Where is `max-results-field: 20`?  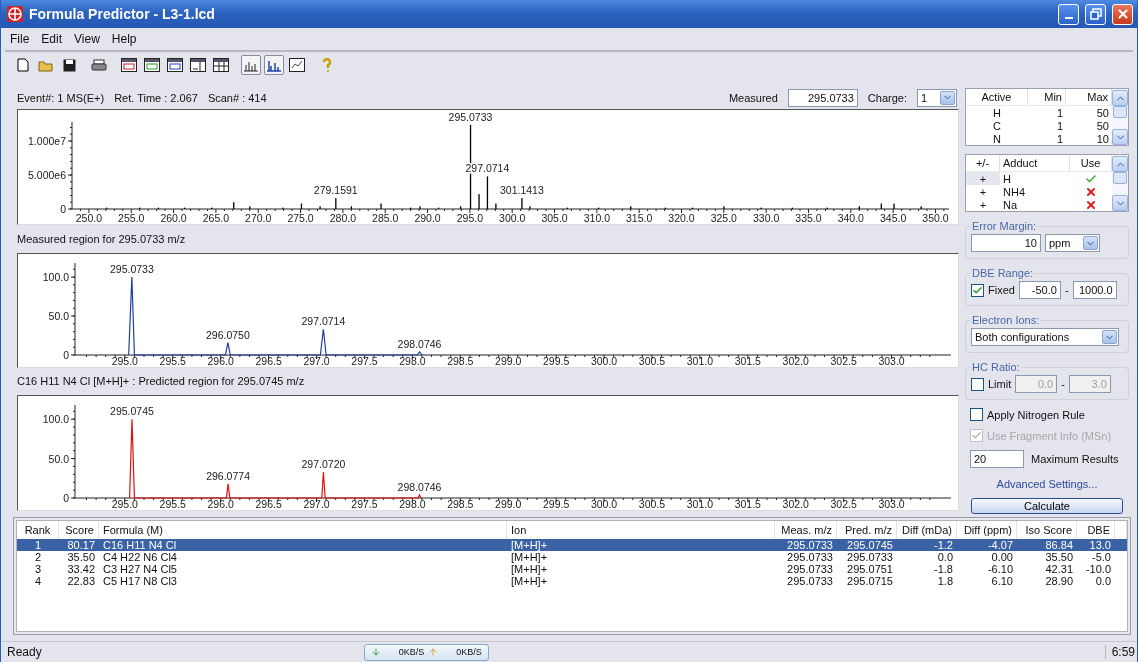 max-results-field: 20 is located at coordinates (997, 459).